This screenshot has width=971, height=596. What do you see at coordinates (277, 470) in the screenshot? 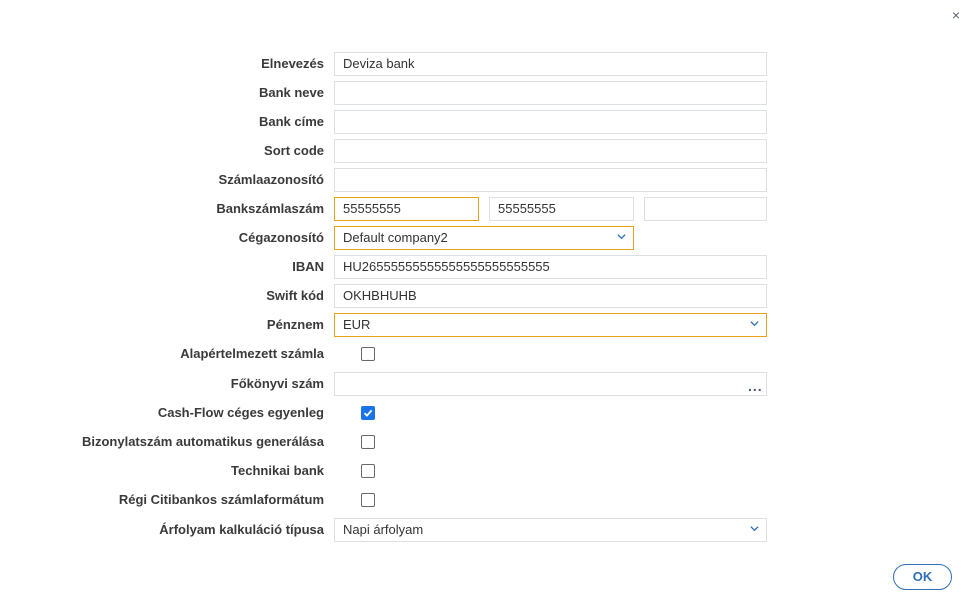
I see `label-technikai: Technikai bank` at bounding box center [277, 470].